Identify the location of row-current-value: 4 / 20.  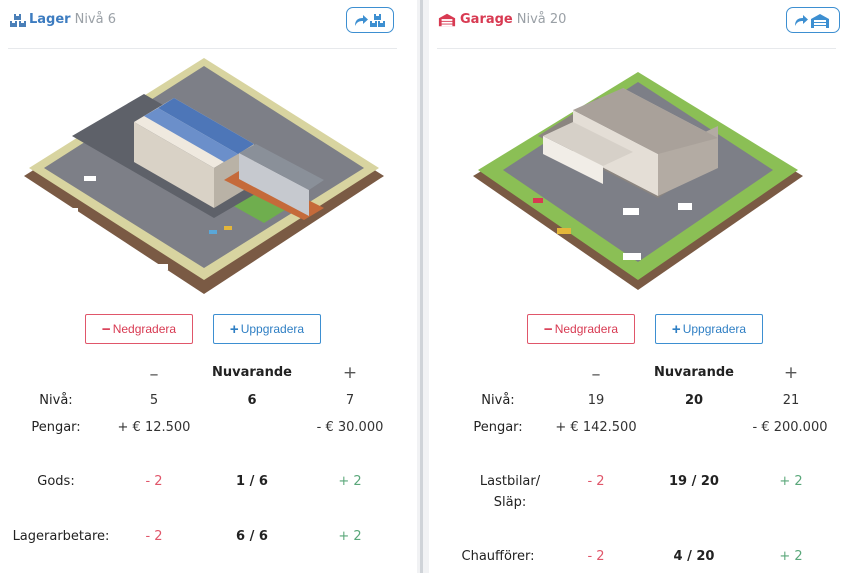
(694, 556).